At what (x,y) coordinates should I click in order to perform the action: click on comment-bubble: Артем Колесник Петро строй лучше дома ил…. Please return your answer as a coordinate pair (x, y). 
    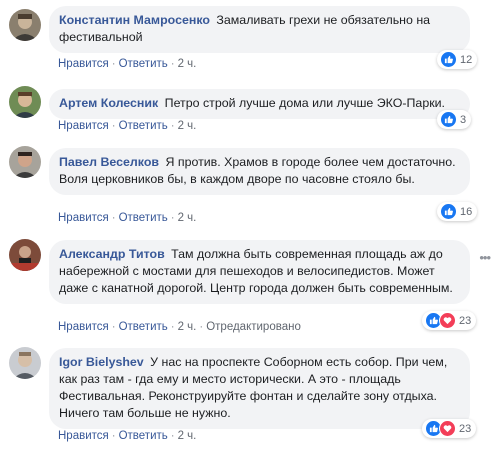
    Looking at the image, I should click on (259, 104).